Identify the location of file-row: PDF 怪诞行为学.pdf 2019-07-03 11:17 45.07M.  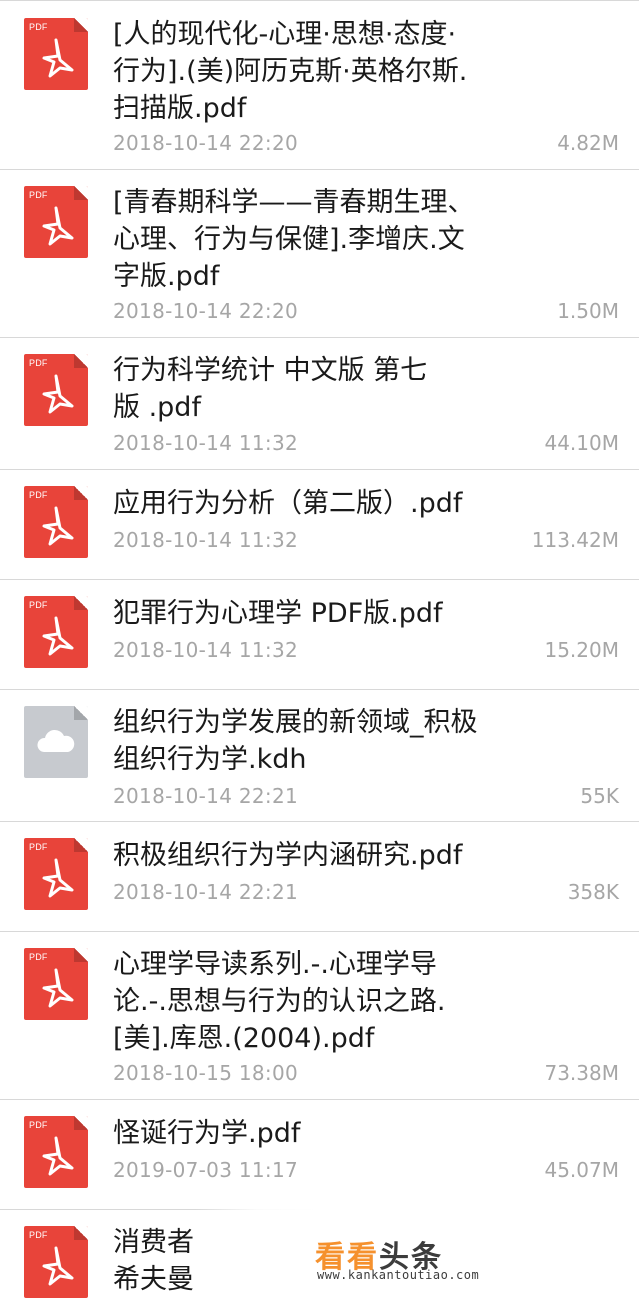
(319, 1155).